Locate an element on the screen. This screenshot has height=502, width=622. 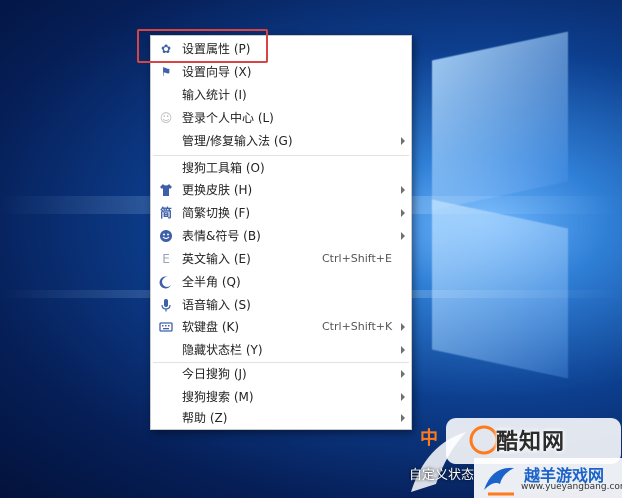
menu-item-input-statistics: 输入统计 (I) is located at coordinates (281, 95).